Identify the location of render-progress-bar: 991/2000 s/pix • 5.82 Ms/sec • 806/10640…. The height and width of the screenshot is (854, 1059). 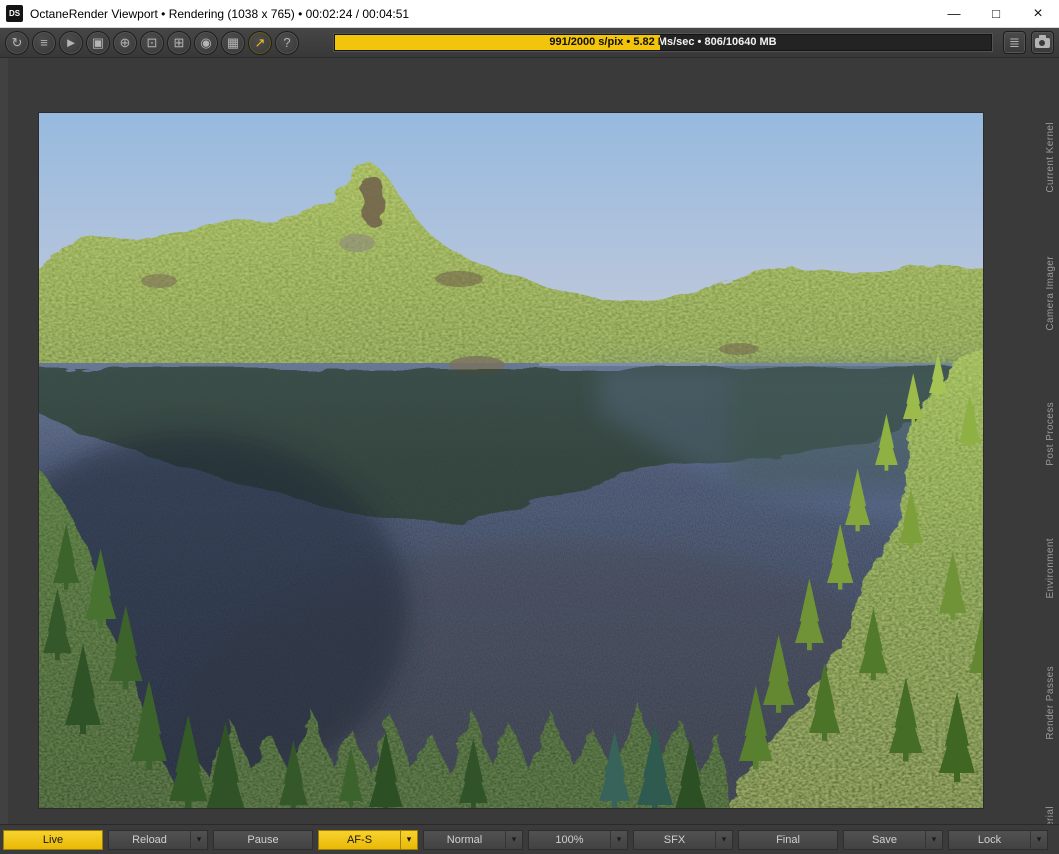
(663, 42).